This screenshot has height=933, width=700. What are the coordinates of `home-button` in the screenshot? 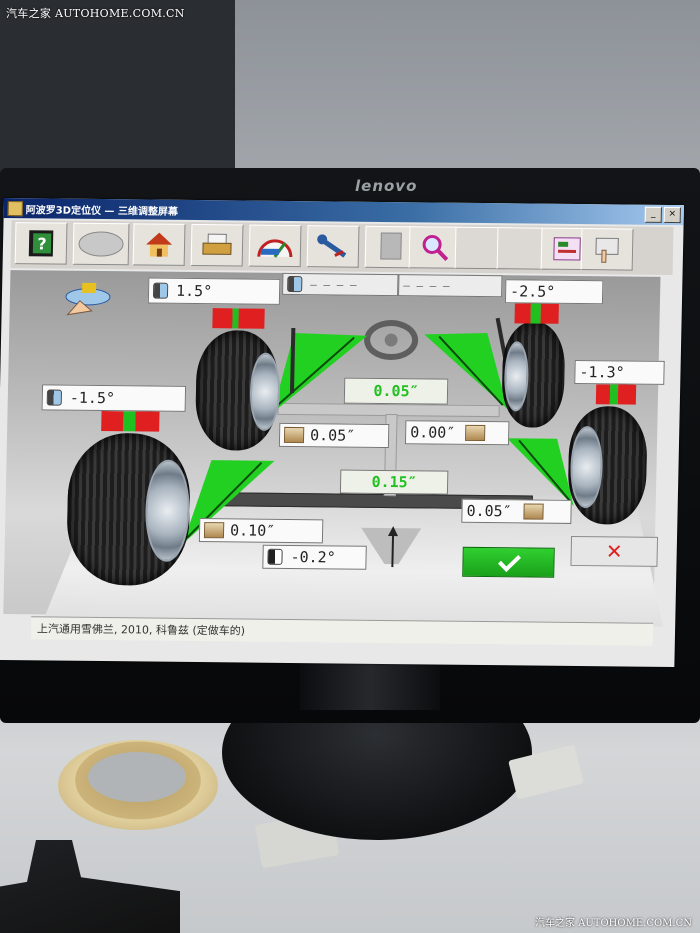 It's located at (159, 244).